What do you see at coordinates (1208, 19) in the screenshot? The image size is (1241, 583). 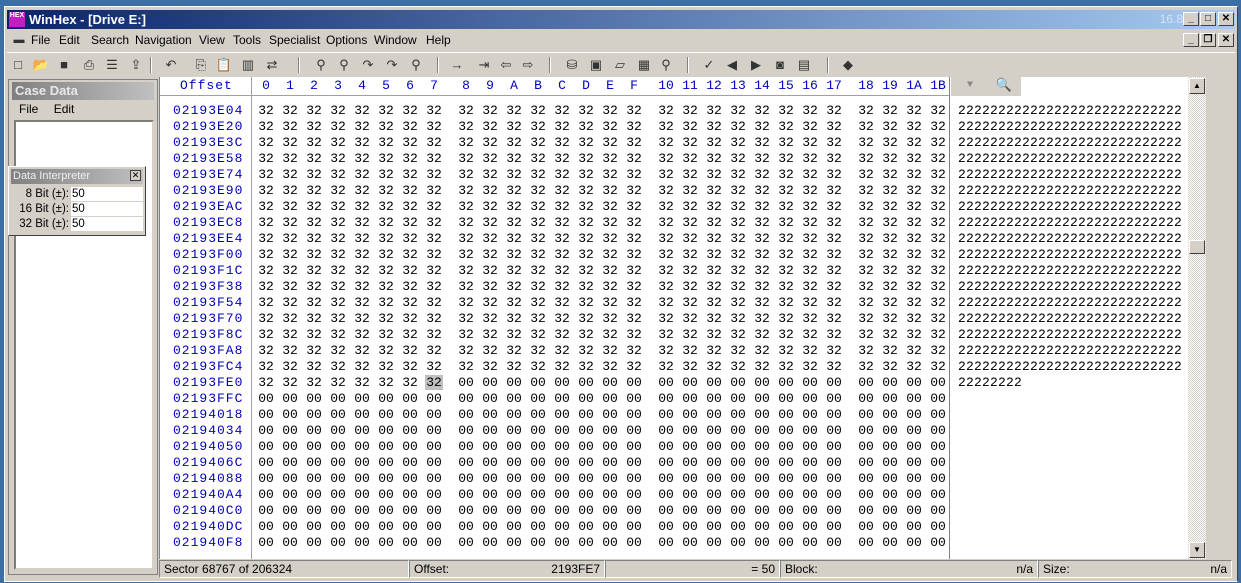 I see `maximize-button: □` at bounding box center [1208, 19].